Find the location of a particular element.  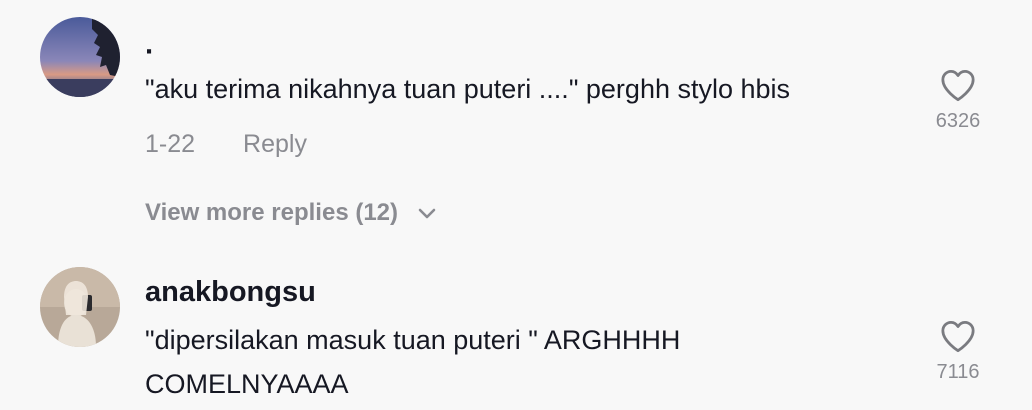

like-count: 6326 is located at coordinates (958, 121).